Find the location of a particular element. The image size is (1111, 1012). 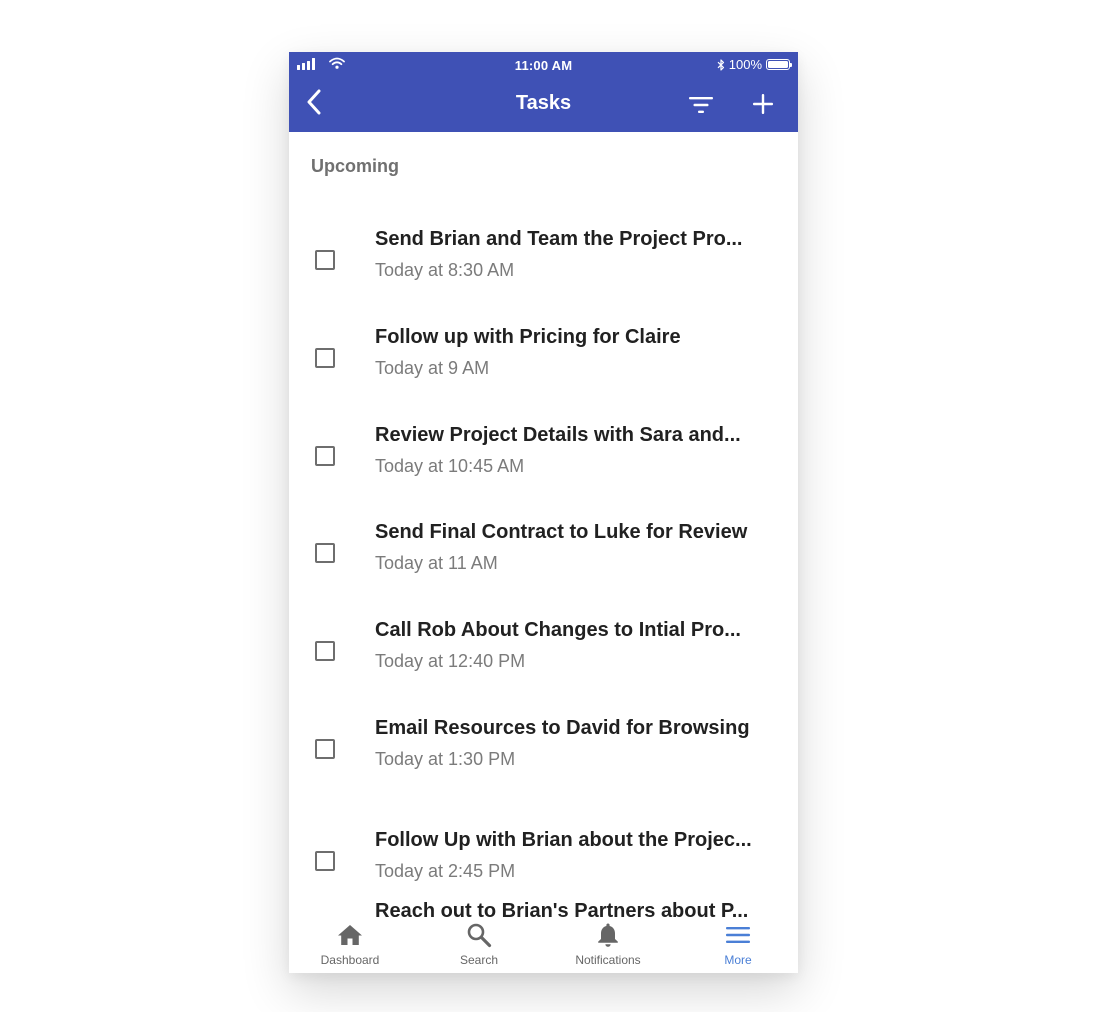

task-title: Email Resources to David for Browsing is located at coordinates (562, 728).